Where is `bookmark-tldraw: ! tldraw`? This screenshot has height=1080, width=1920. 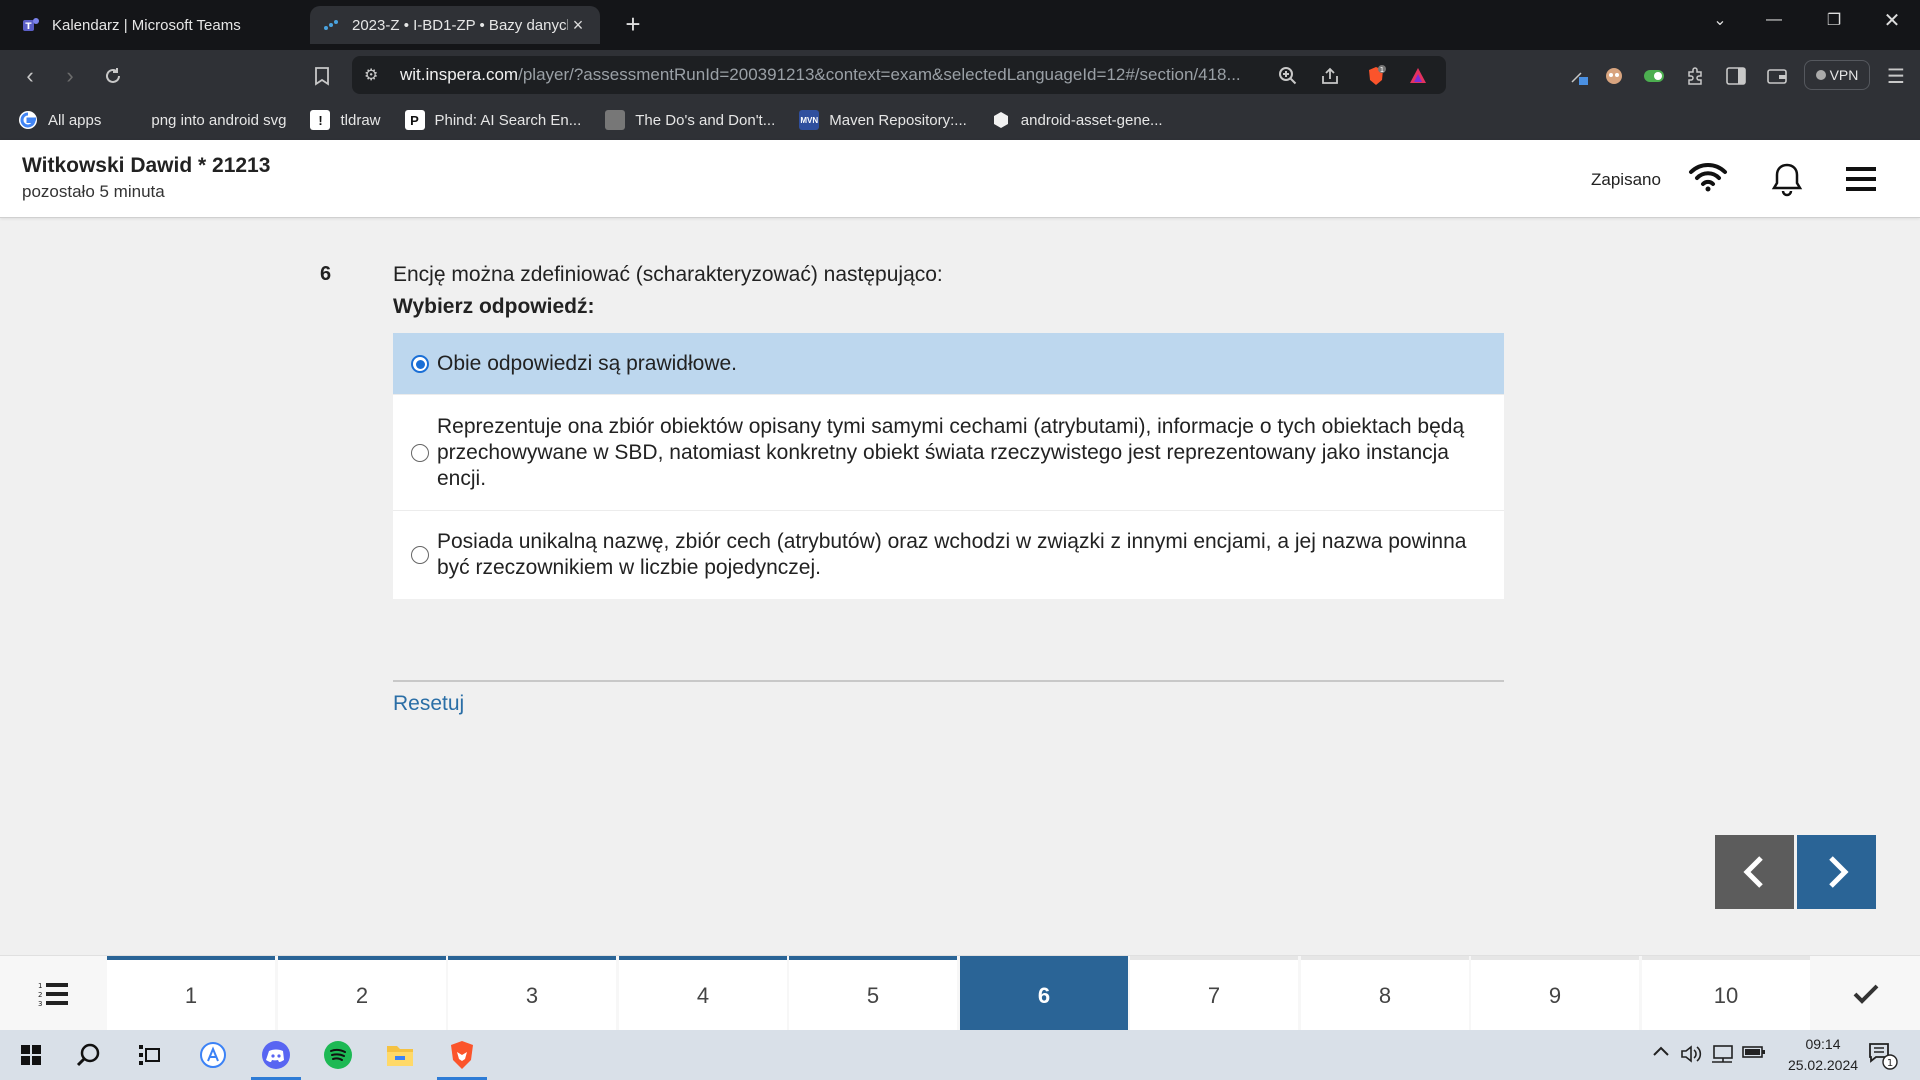
bookmark-tldraw: ! tldraw is located at coordinates (345, 120).